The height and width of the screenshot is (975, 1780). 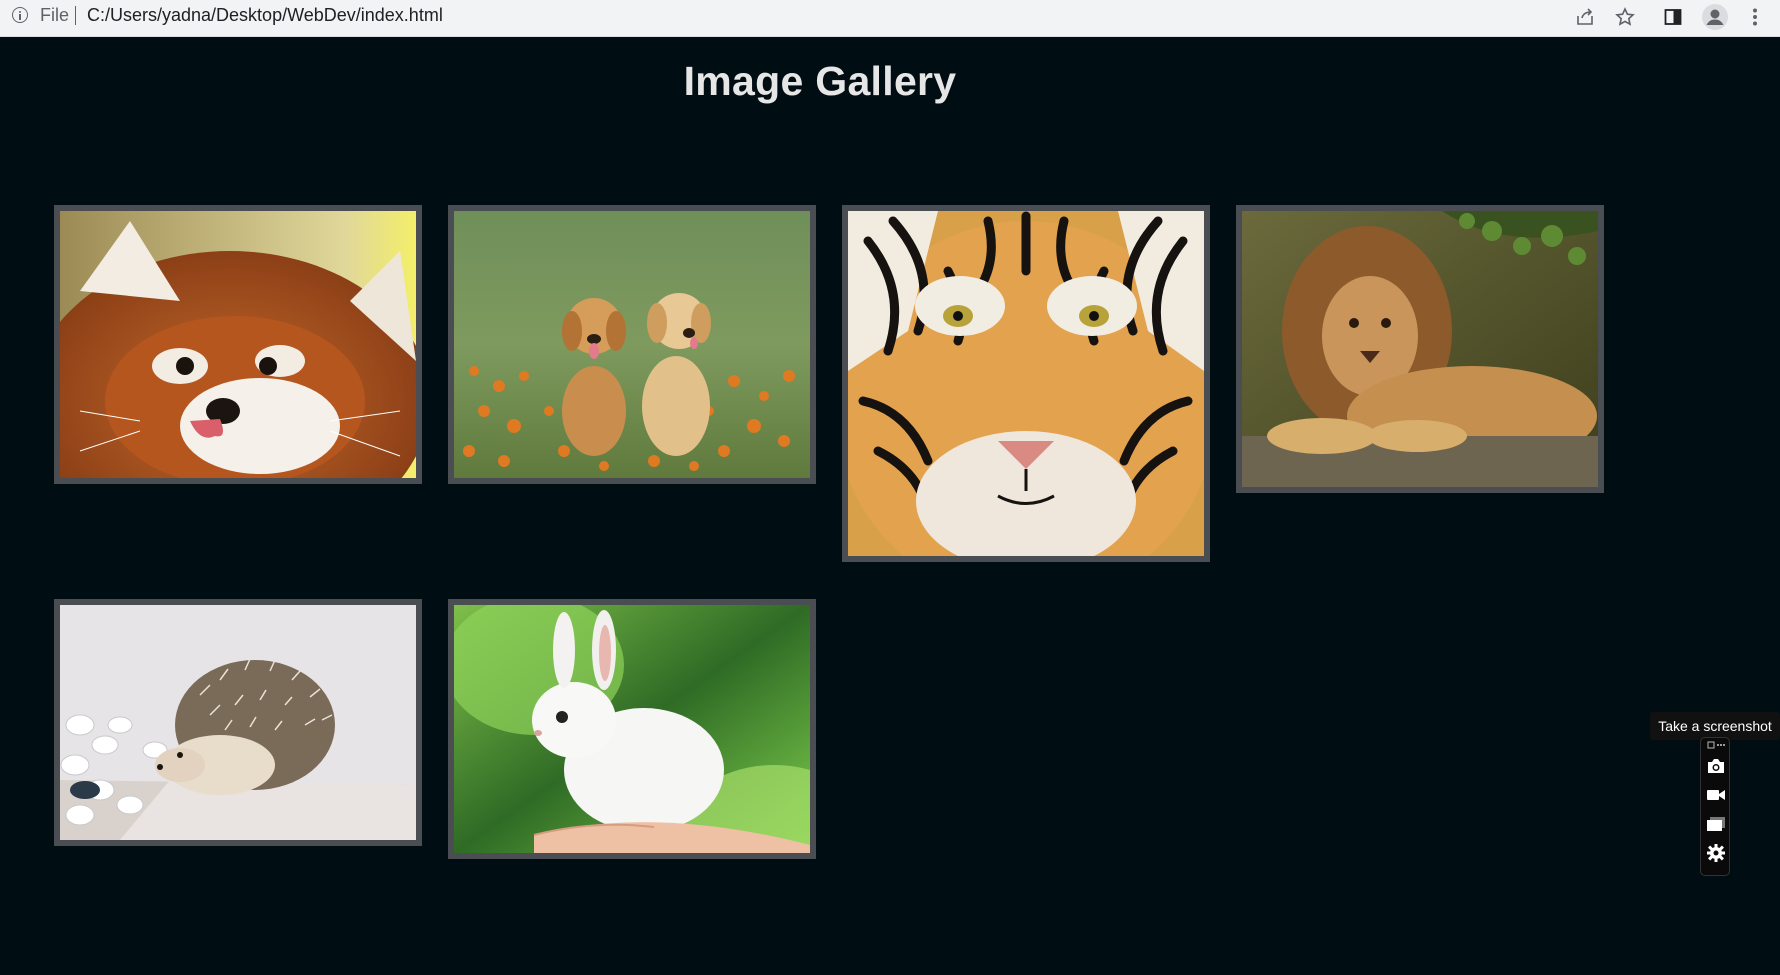 What do you see at coordinates (75, 15) in the screenshot?
I see `url-separator` at bounding box center [75, 15].